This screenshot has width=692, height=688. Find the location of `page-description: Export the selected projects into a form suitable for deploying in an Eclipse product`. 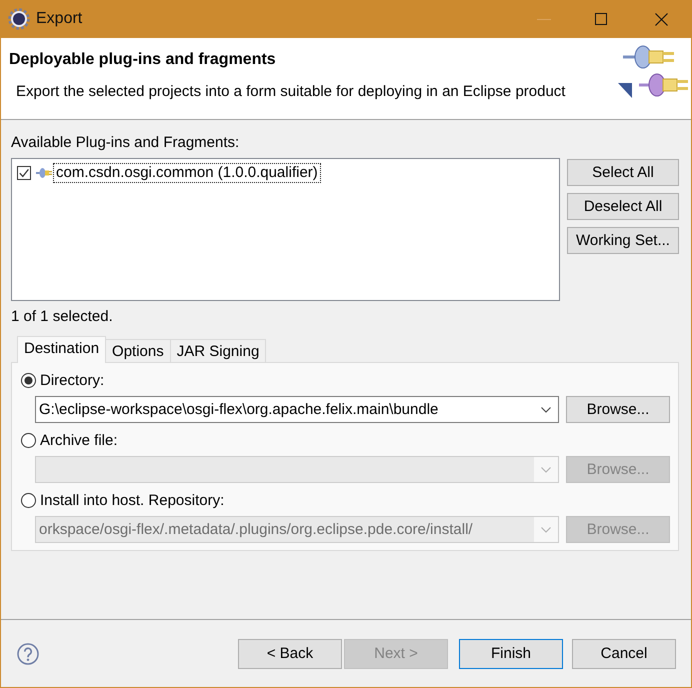

page-description: Export the selected projects into a form suitable for deploying in an Eclipse product is located at coordinates (291, 91).